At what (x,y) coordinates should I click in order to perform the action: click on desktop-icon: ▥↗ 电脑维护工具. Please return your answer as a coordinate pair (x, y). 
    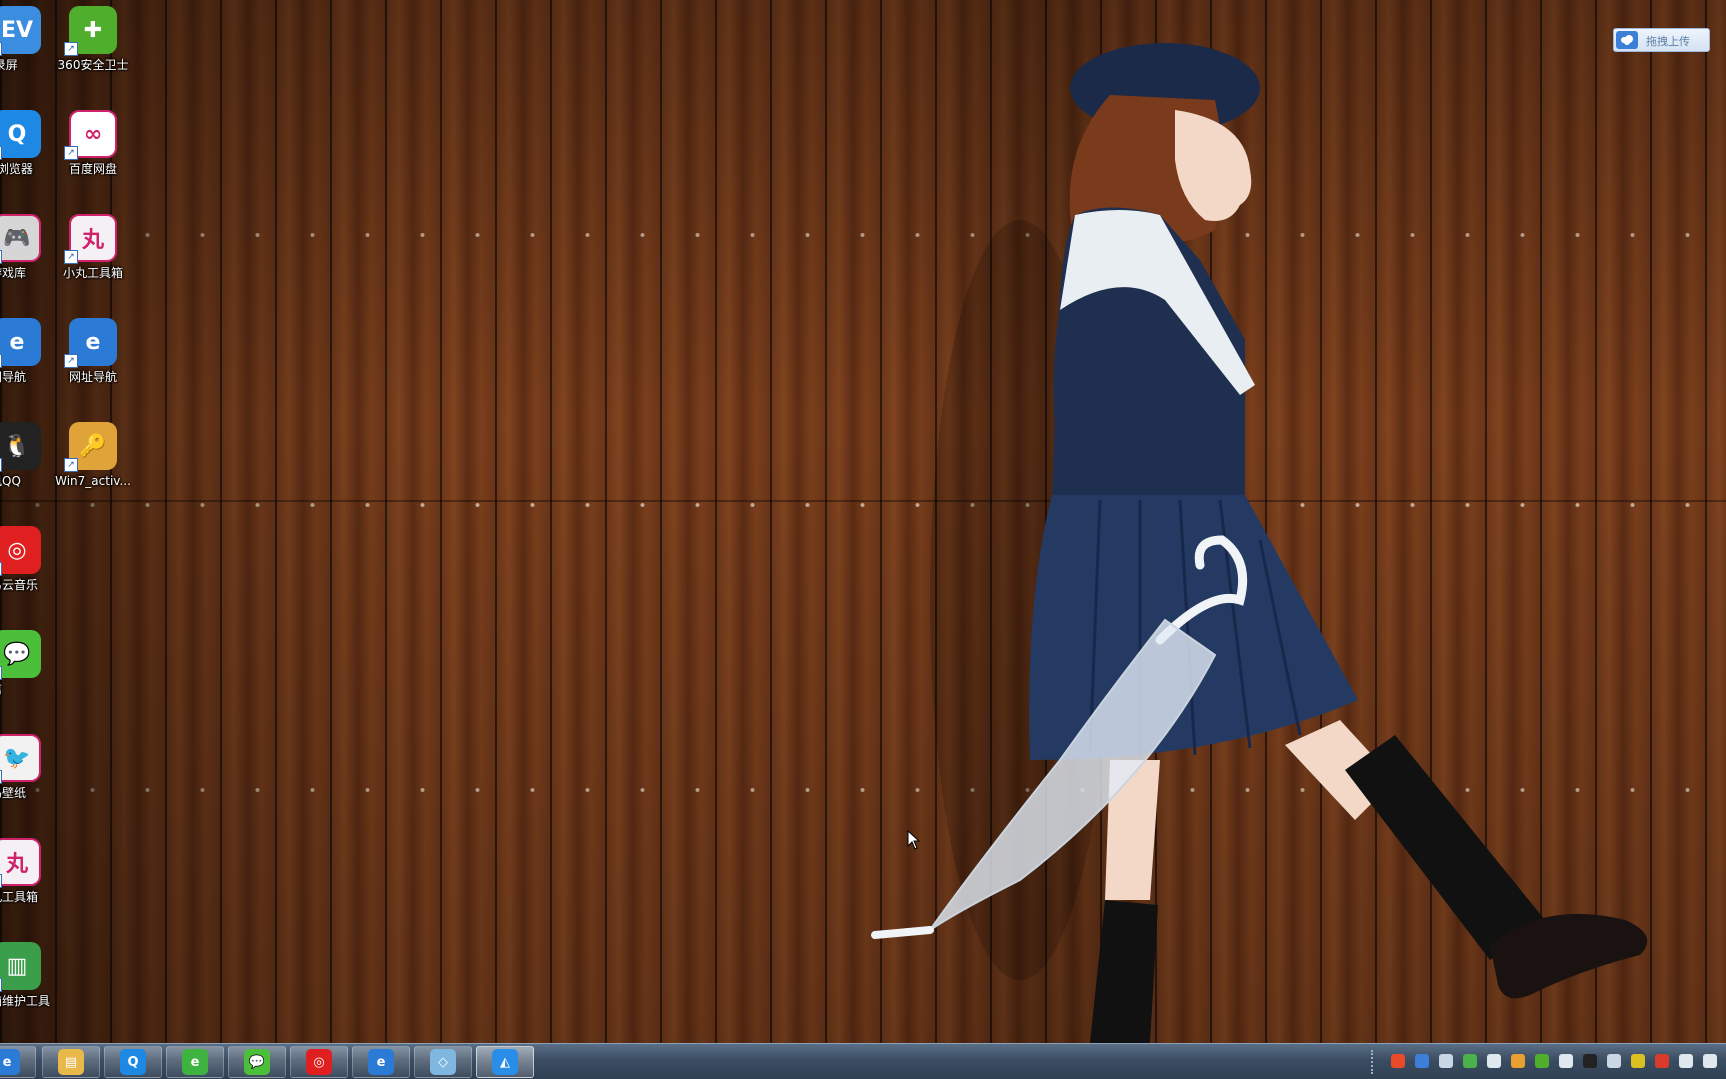
    Looking at the image, I should click on (28, 984).